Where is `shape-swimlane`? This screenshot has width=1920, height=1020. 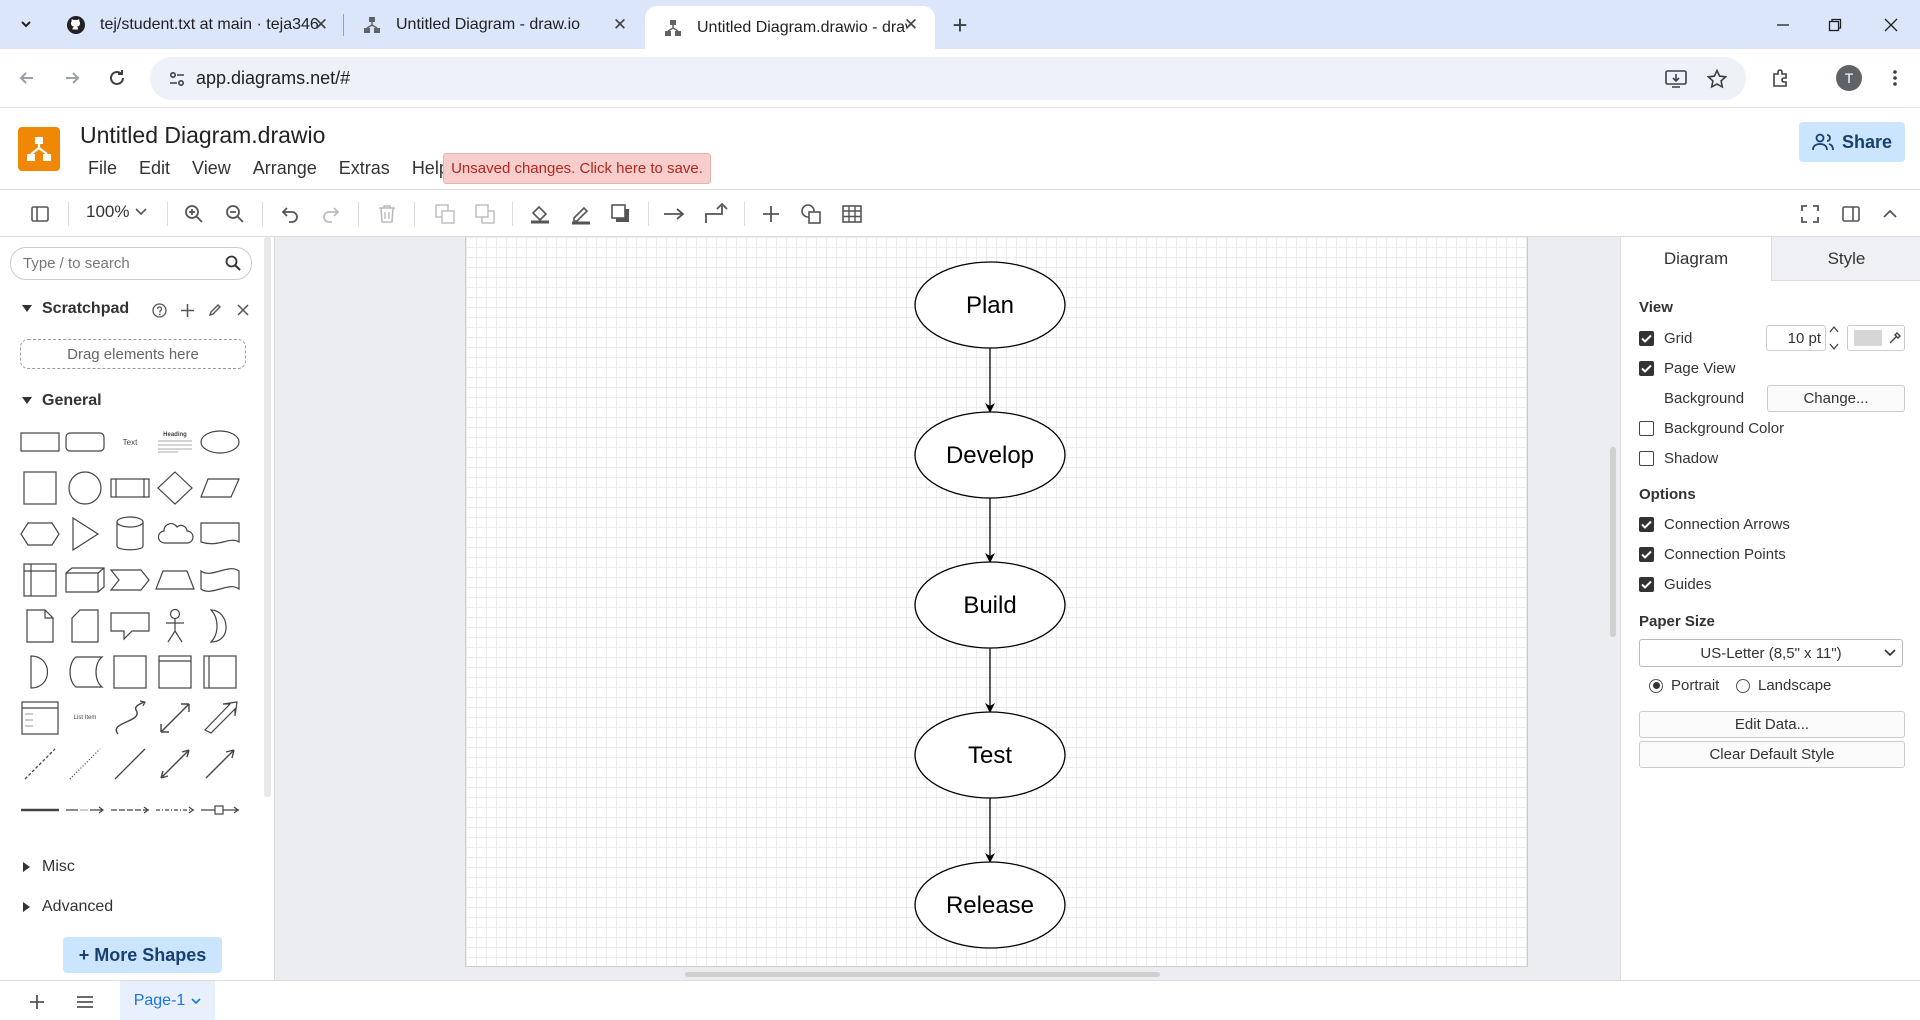
shape-swimlane is located at coordinates (175, 672).